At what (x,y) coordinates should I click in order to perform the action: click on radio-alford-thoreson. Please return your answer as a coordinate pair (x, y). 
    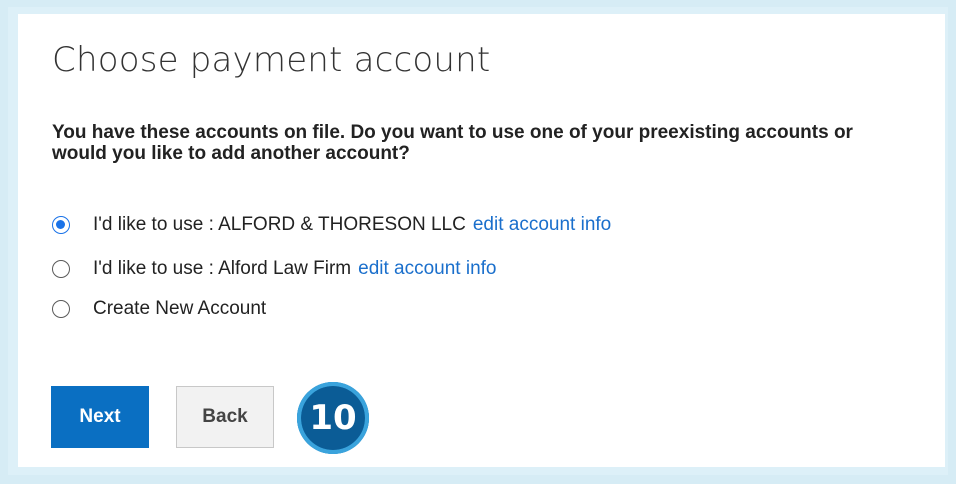
    Looking at the image, I should click on (61, 225).